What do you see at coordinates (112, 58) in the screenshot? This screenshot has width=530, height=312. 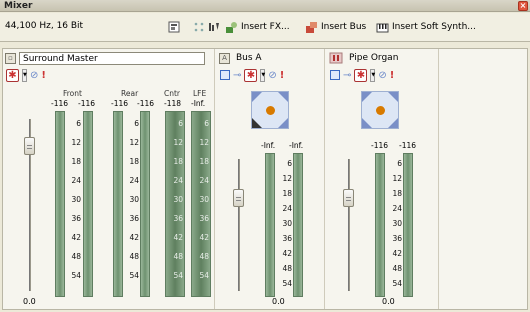 I see `surround-master-name: Surround Master` at bounding box center [112, 58].